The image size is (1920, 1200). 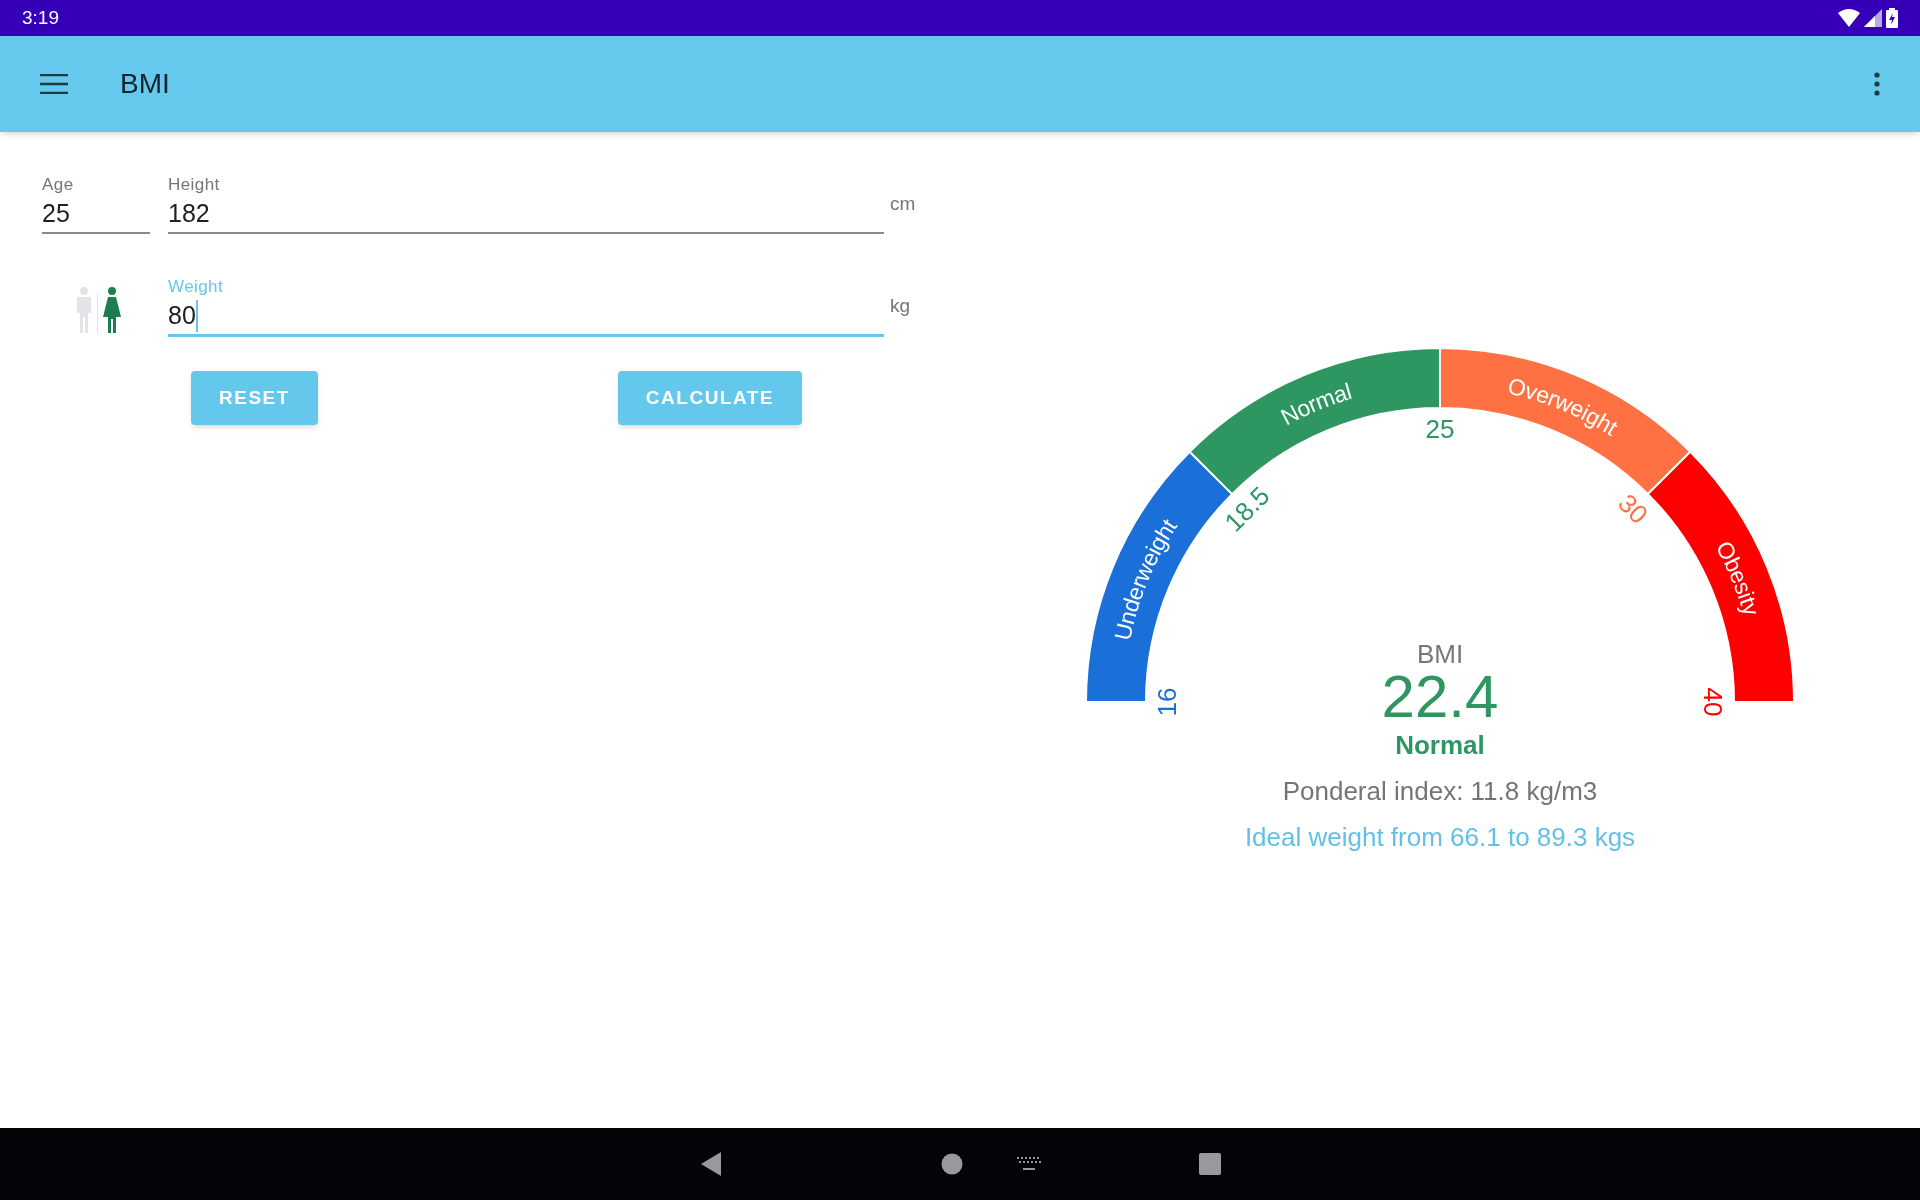 What do you see at coordinates (1440, 429) in the screenshot?
I see `scale-label: 25` at bounding box center [1440, 429].